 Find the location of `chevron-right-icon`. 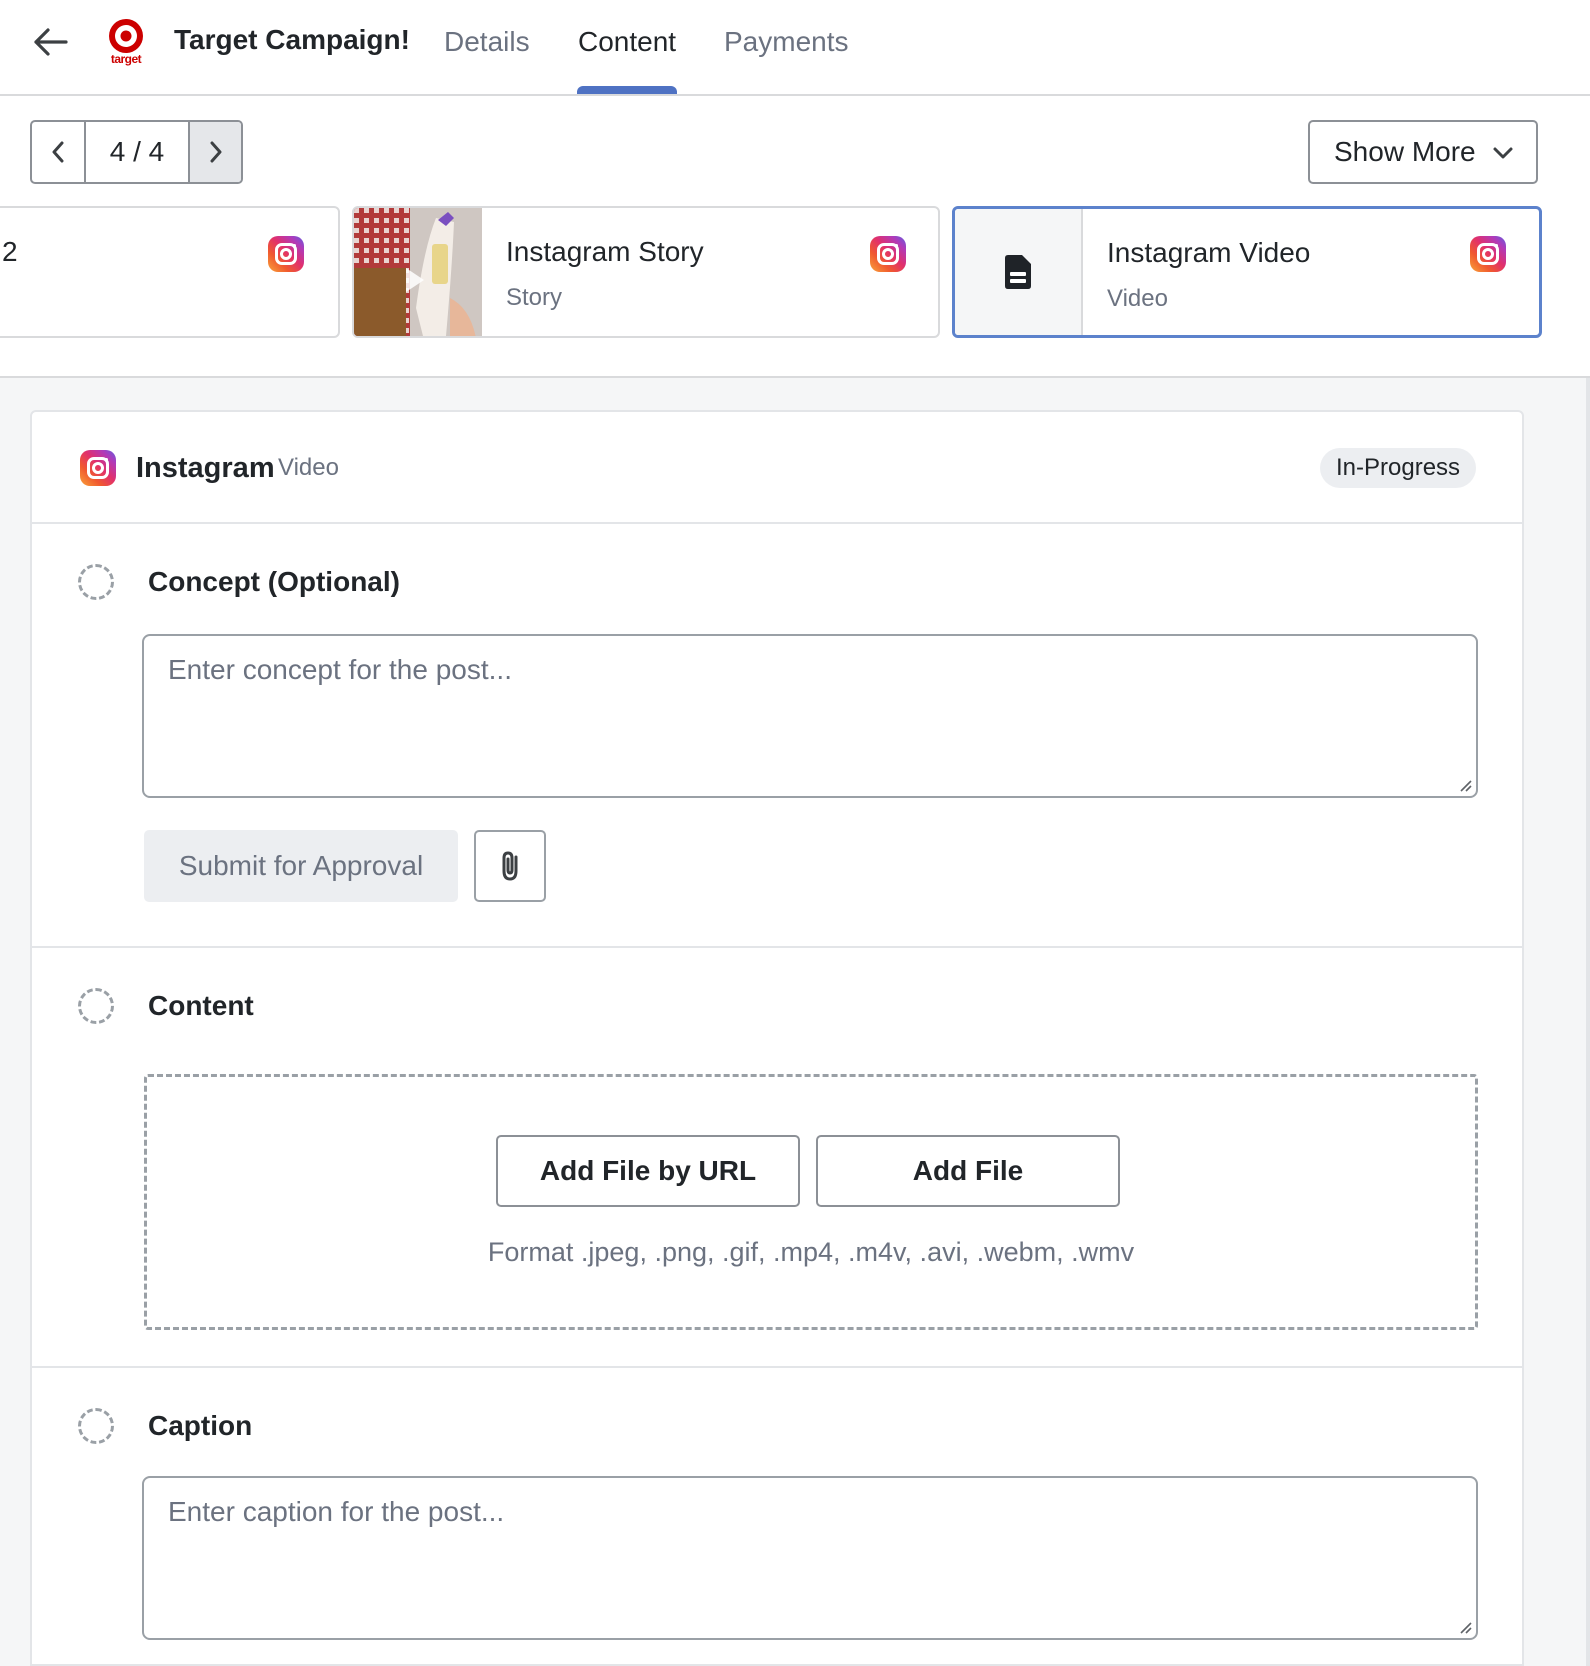

chevron-right-icon is located at coordinates (215, 152).